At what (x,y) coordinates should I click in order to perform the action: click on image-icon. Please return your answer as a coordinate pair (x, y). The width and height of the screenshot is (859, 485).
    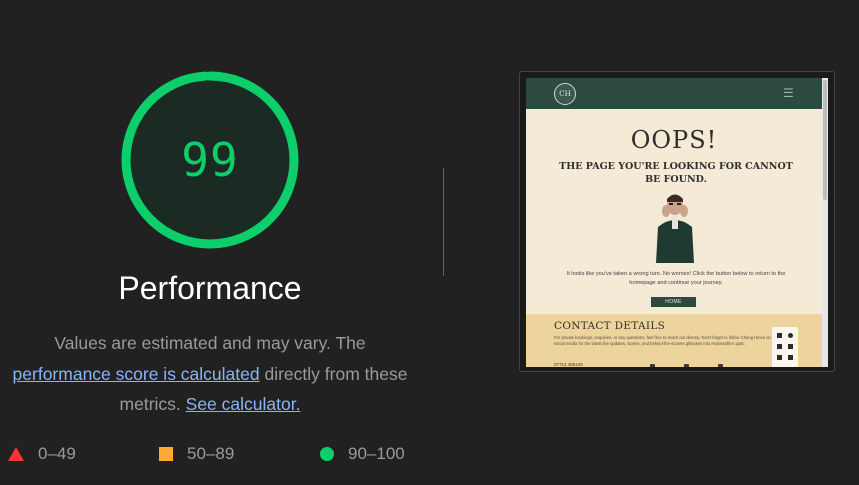
    Looking at the image, I should click on (790, 346).